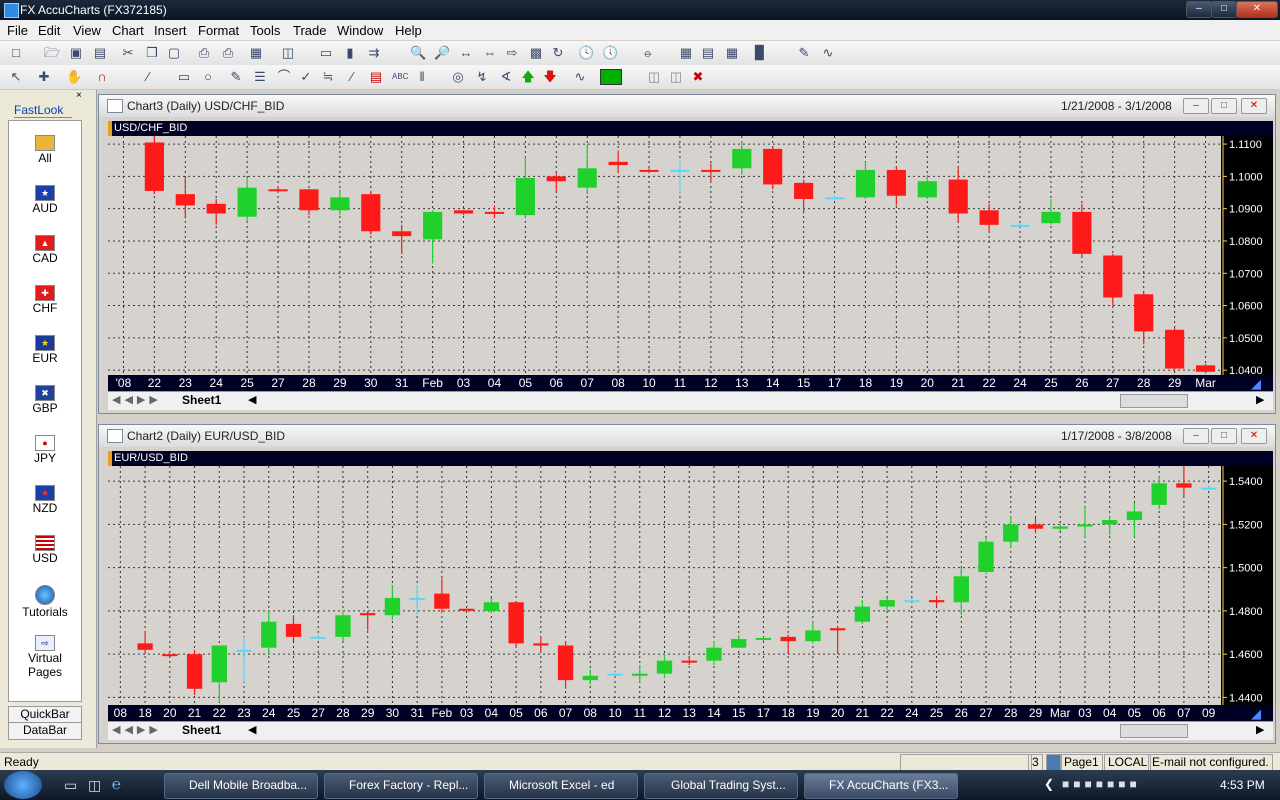 The height and width of the screenshot is (800, 1280). What do you see at coordinates (152, 53) in the screenshot?
I see `copy-icon: ❐` at bounding box center [152, 53].